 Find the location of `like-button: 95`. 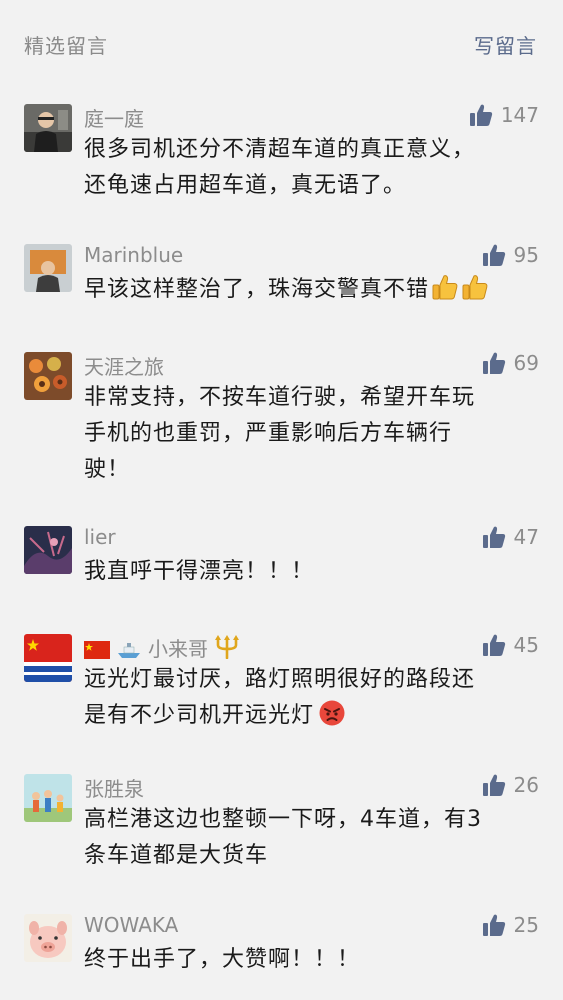

like-button: 95 is located at coordinates (510, 255).